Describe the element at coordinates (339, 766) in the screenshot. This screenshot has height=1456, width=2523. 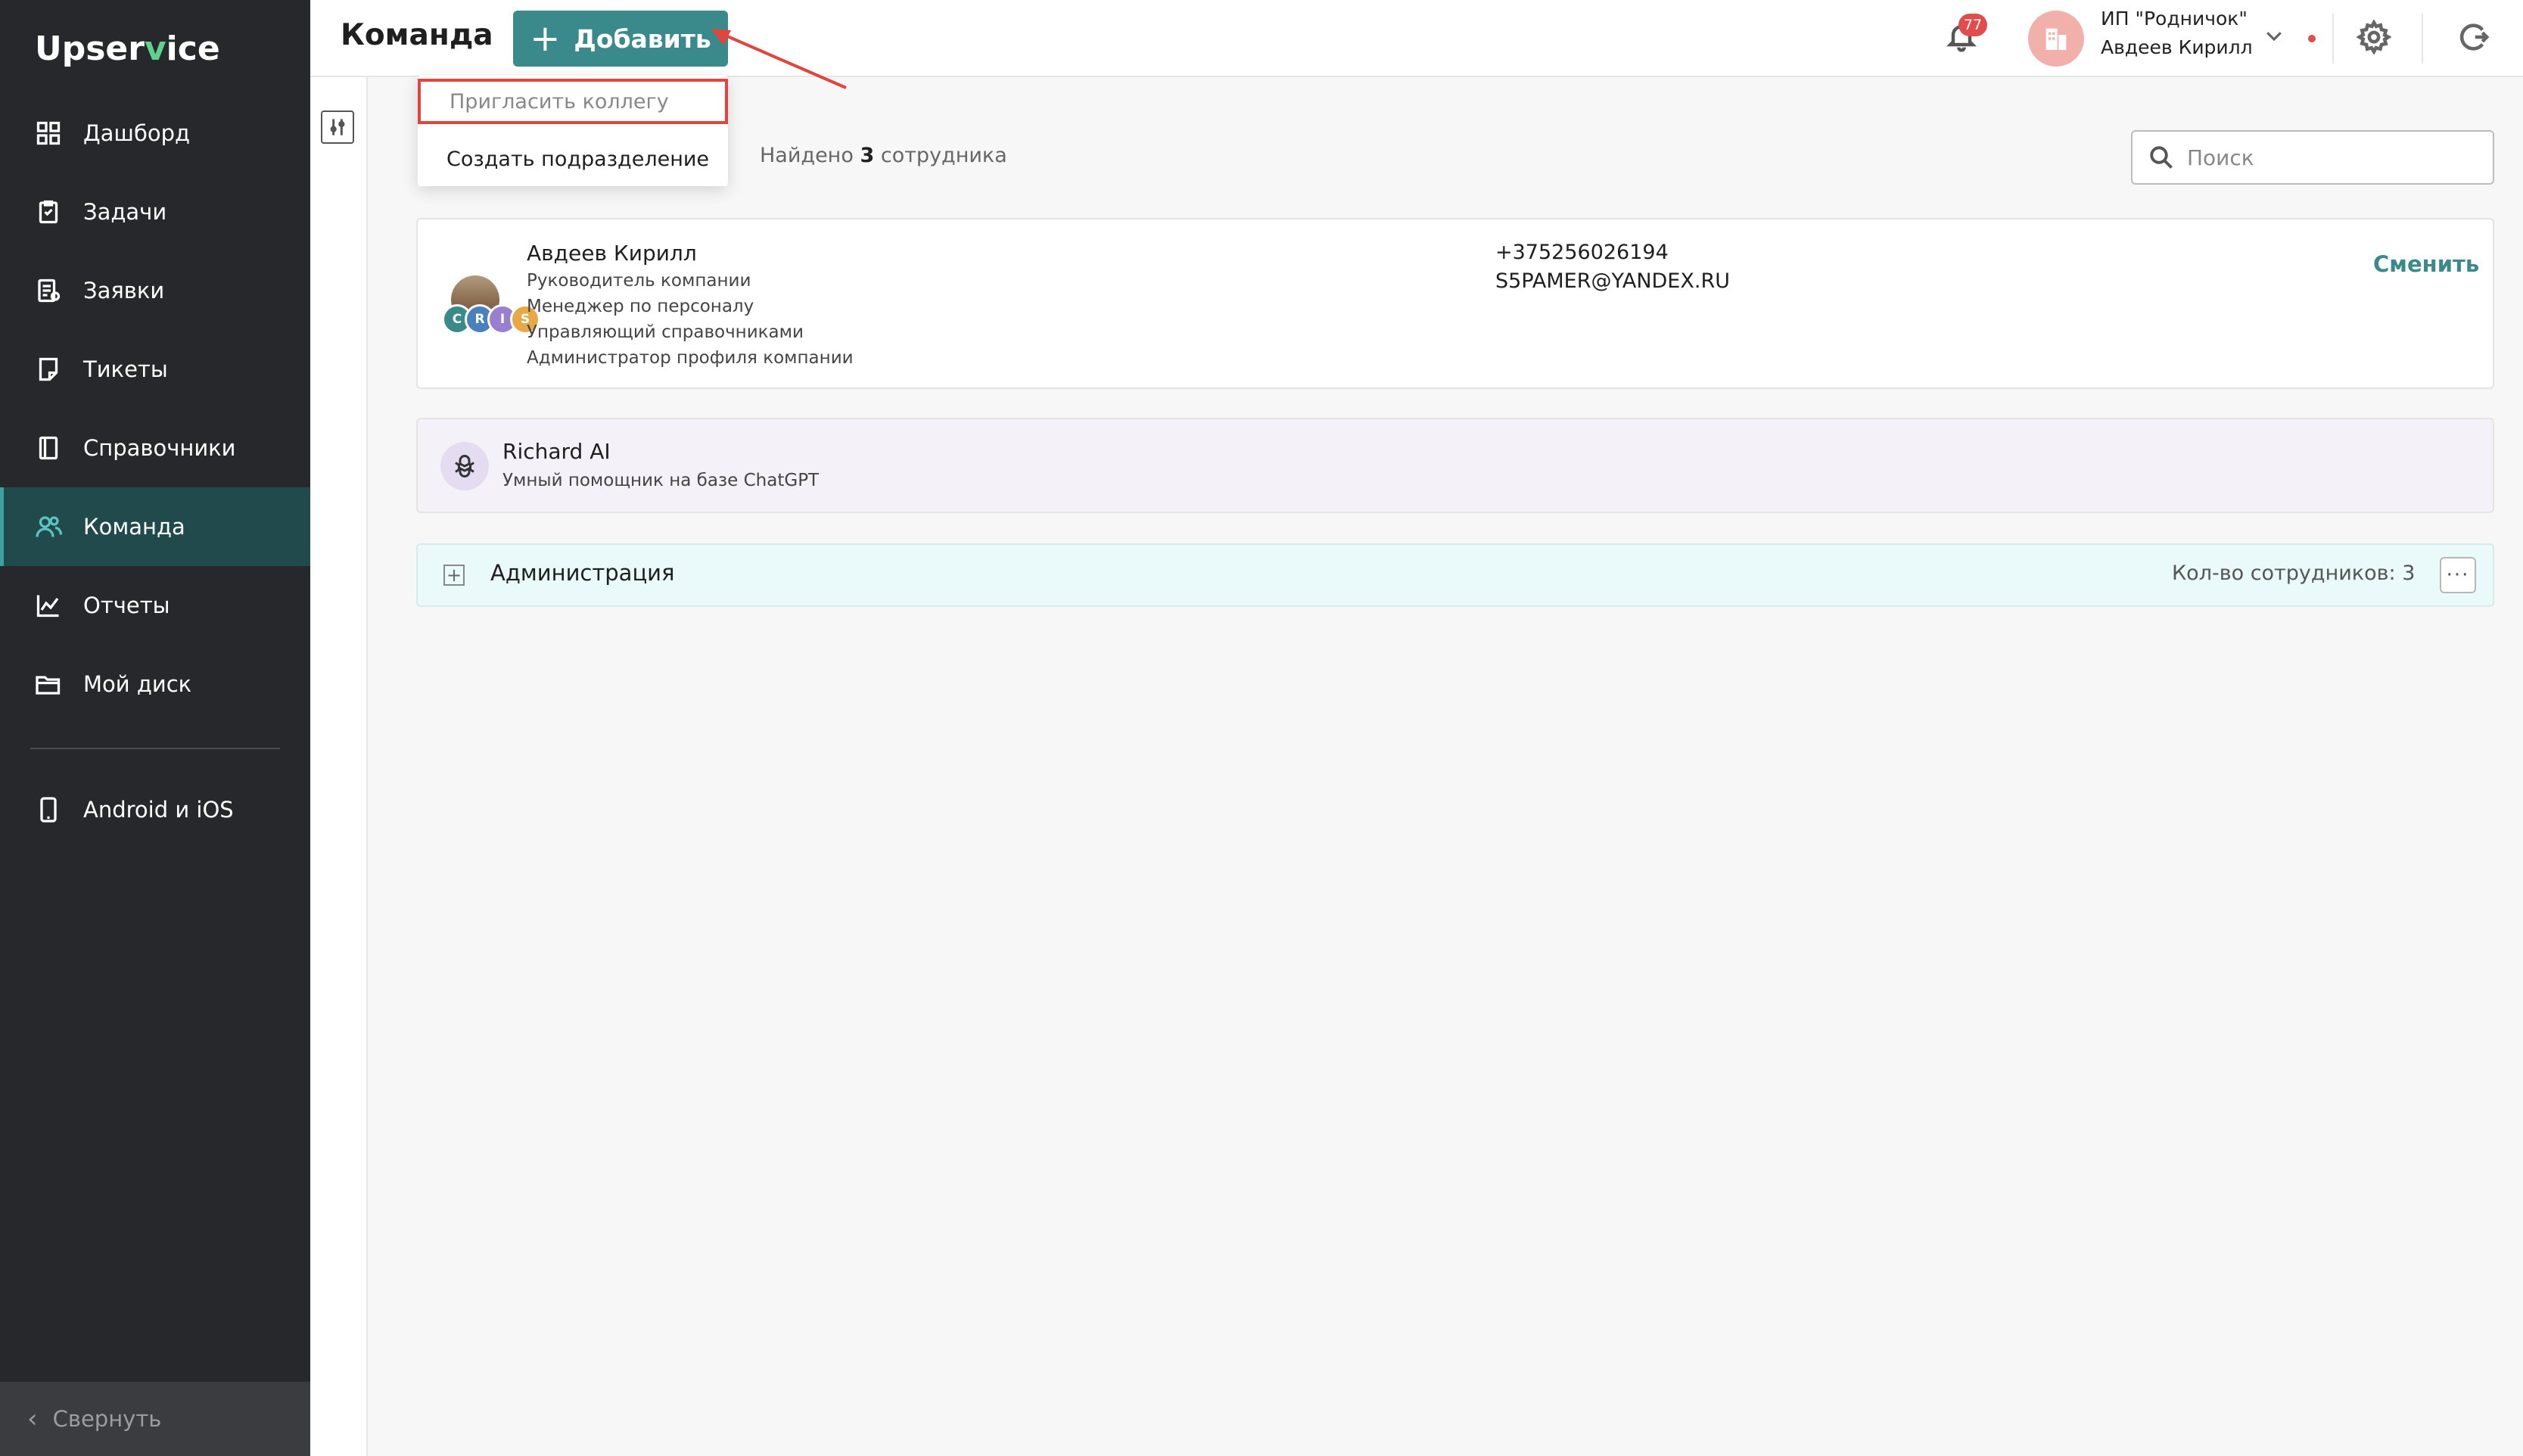
I see `filter-rail` at that location.